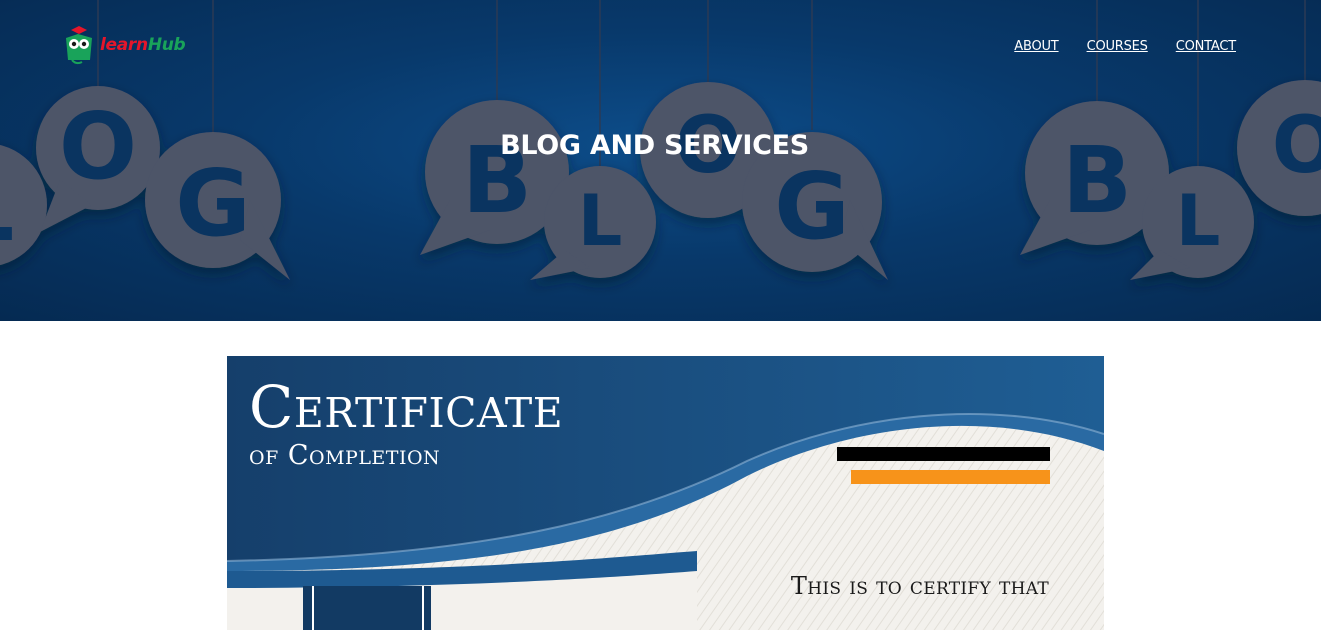 The width and height of the screenshot is (1321, 630). I want to click on black-accent-bar, so click(943, 454).